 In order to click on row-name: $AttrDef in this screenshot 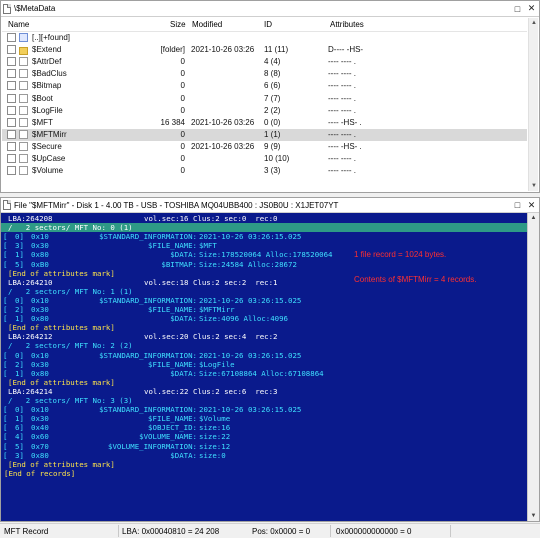, I will do `click(47, 62)`.